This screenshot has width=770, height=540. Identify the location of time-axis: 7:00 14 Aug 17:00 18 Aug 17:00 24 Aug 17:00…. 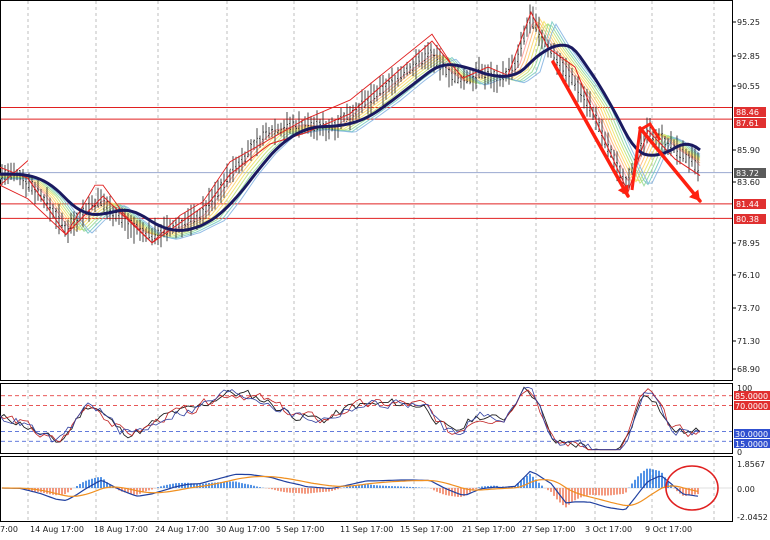
(346, 529).